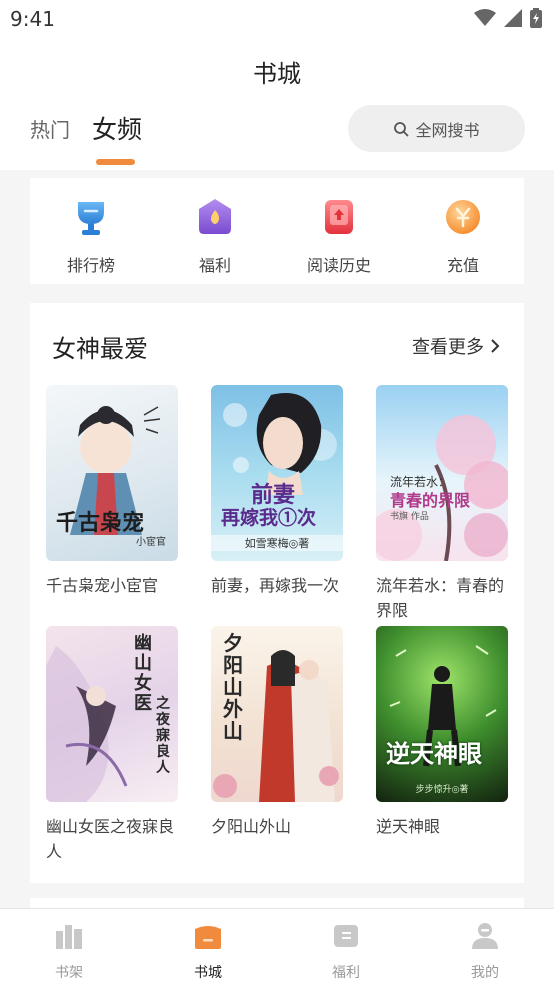 Image resolution: width=554 pixels, height=987 pixels. What do you see at coordinates (277, 543) in the screenshot?
I see `cover-author: 如雪寒梅◎著` at bounding box center [277, 543].